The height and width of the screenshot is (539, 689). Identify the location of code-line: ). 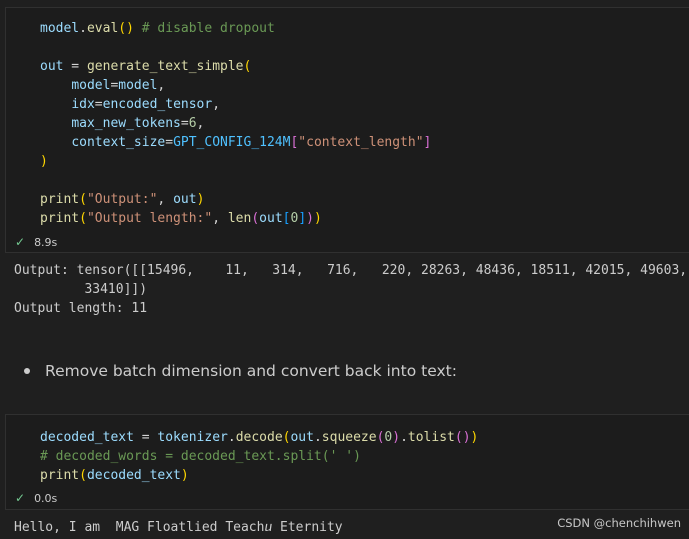
(44, 161).